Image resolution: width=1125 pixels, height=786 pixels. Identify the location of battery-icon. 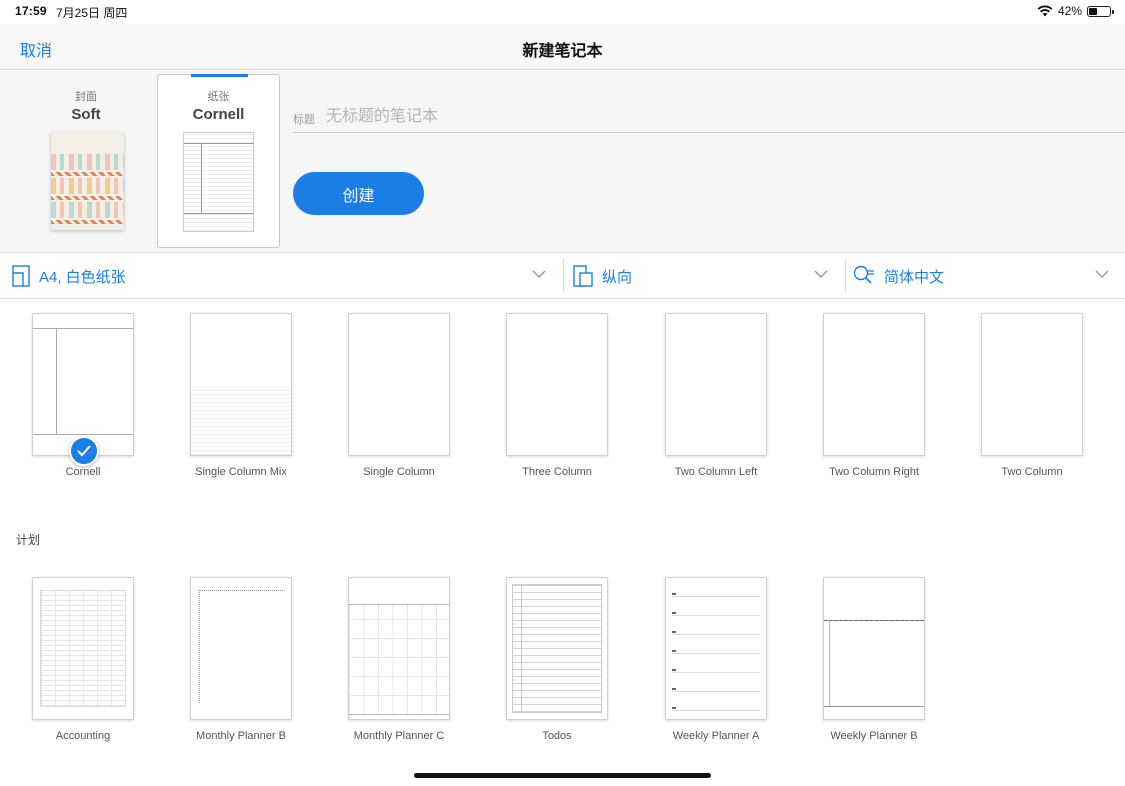
(1100, 11).